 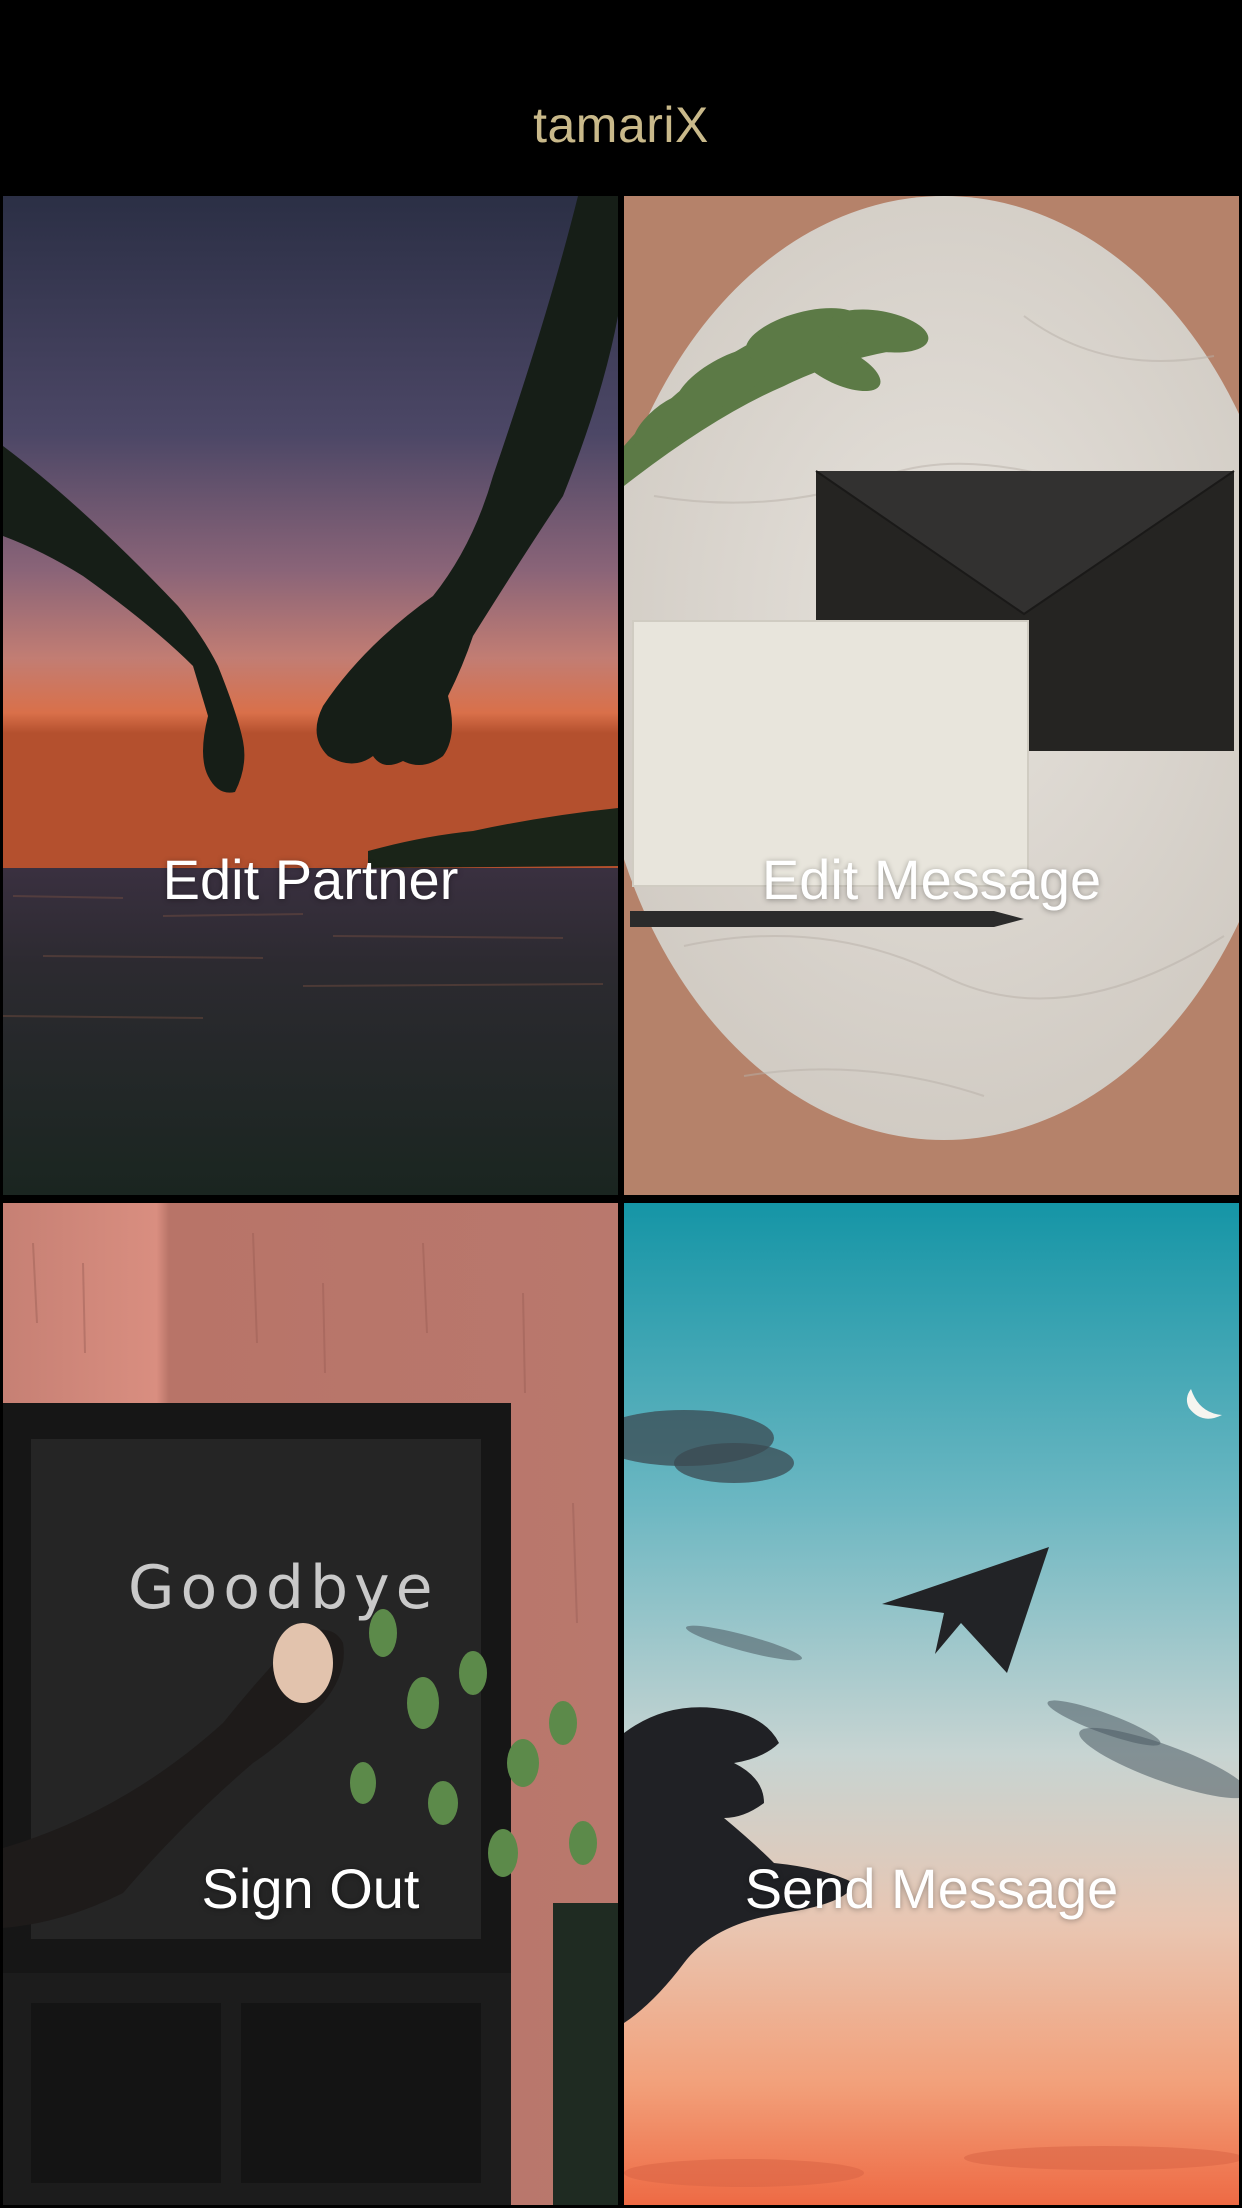 I want to click on app-header: tamariX, so click(x=621, y=97).